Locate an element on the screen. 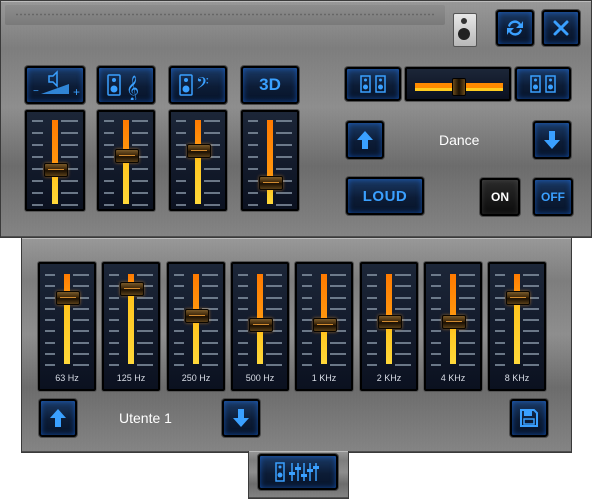 This screenshot has width=592, height=500. user-preset-previous-button is located at coordinates (58, 418).